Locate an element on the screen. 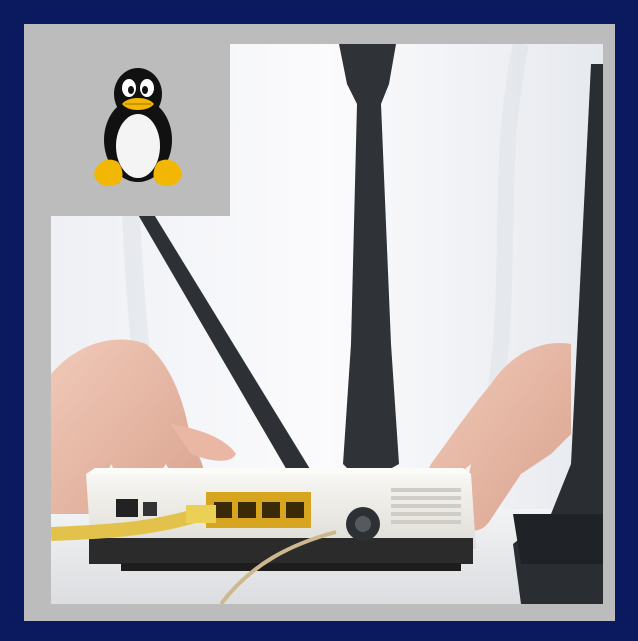  logo-panel is located at coordinates (139, 130).